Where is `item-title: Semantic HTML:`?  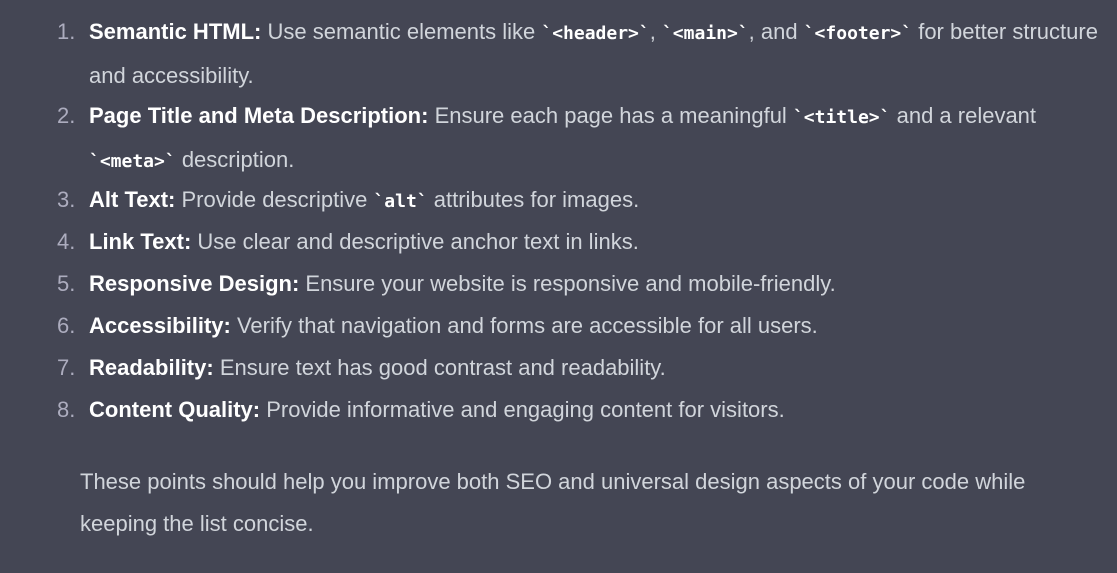 item-title: Semantic HTML: is located at coordinates (175, 31).